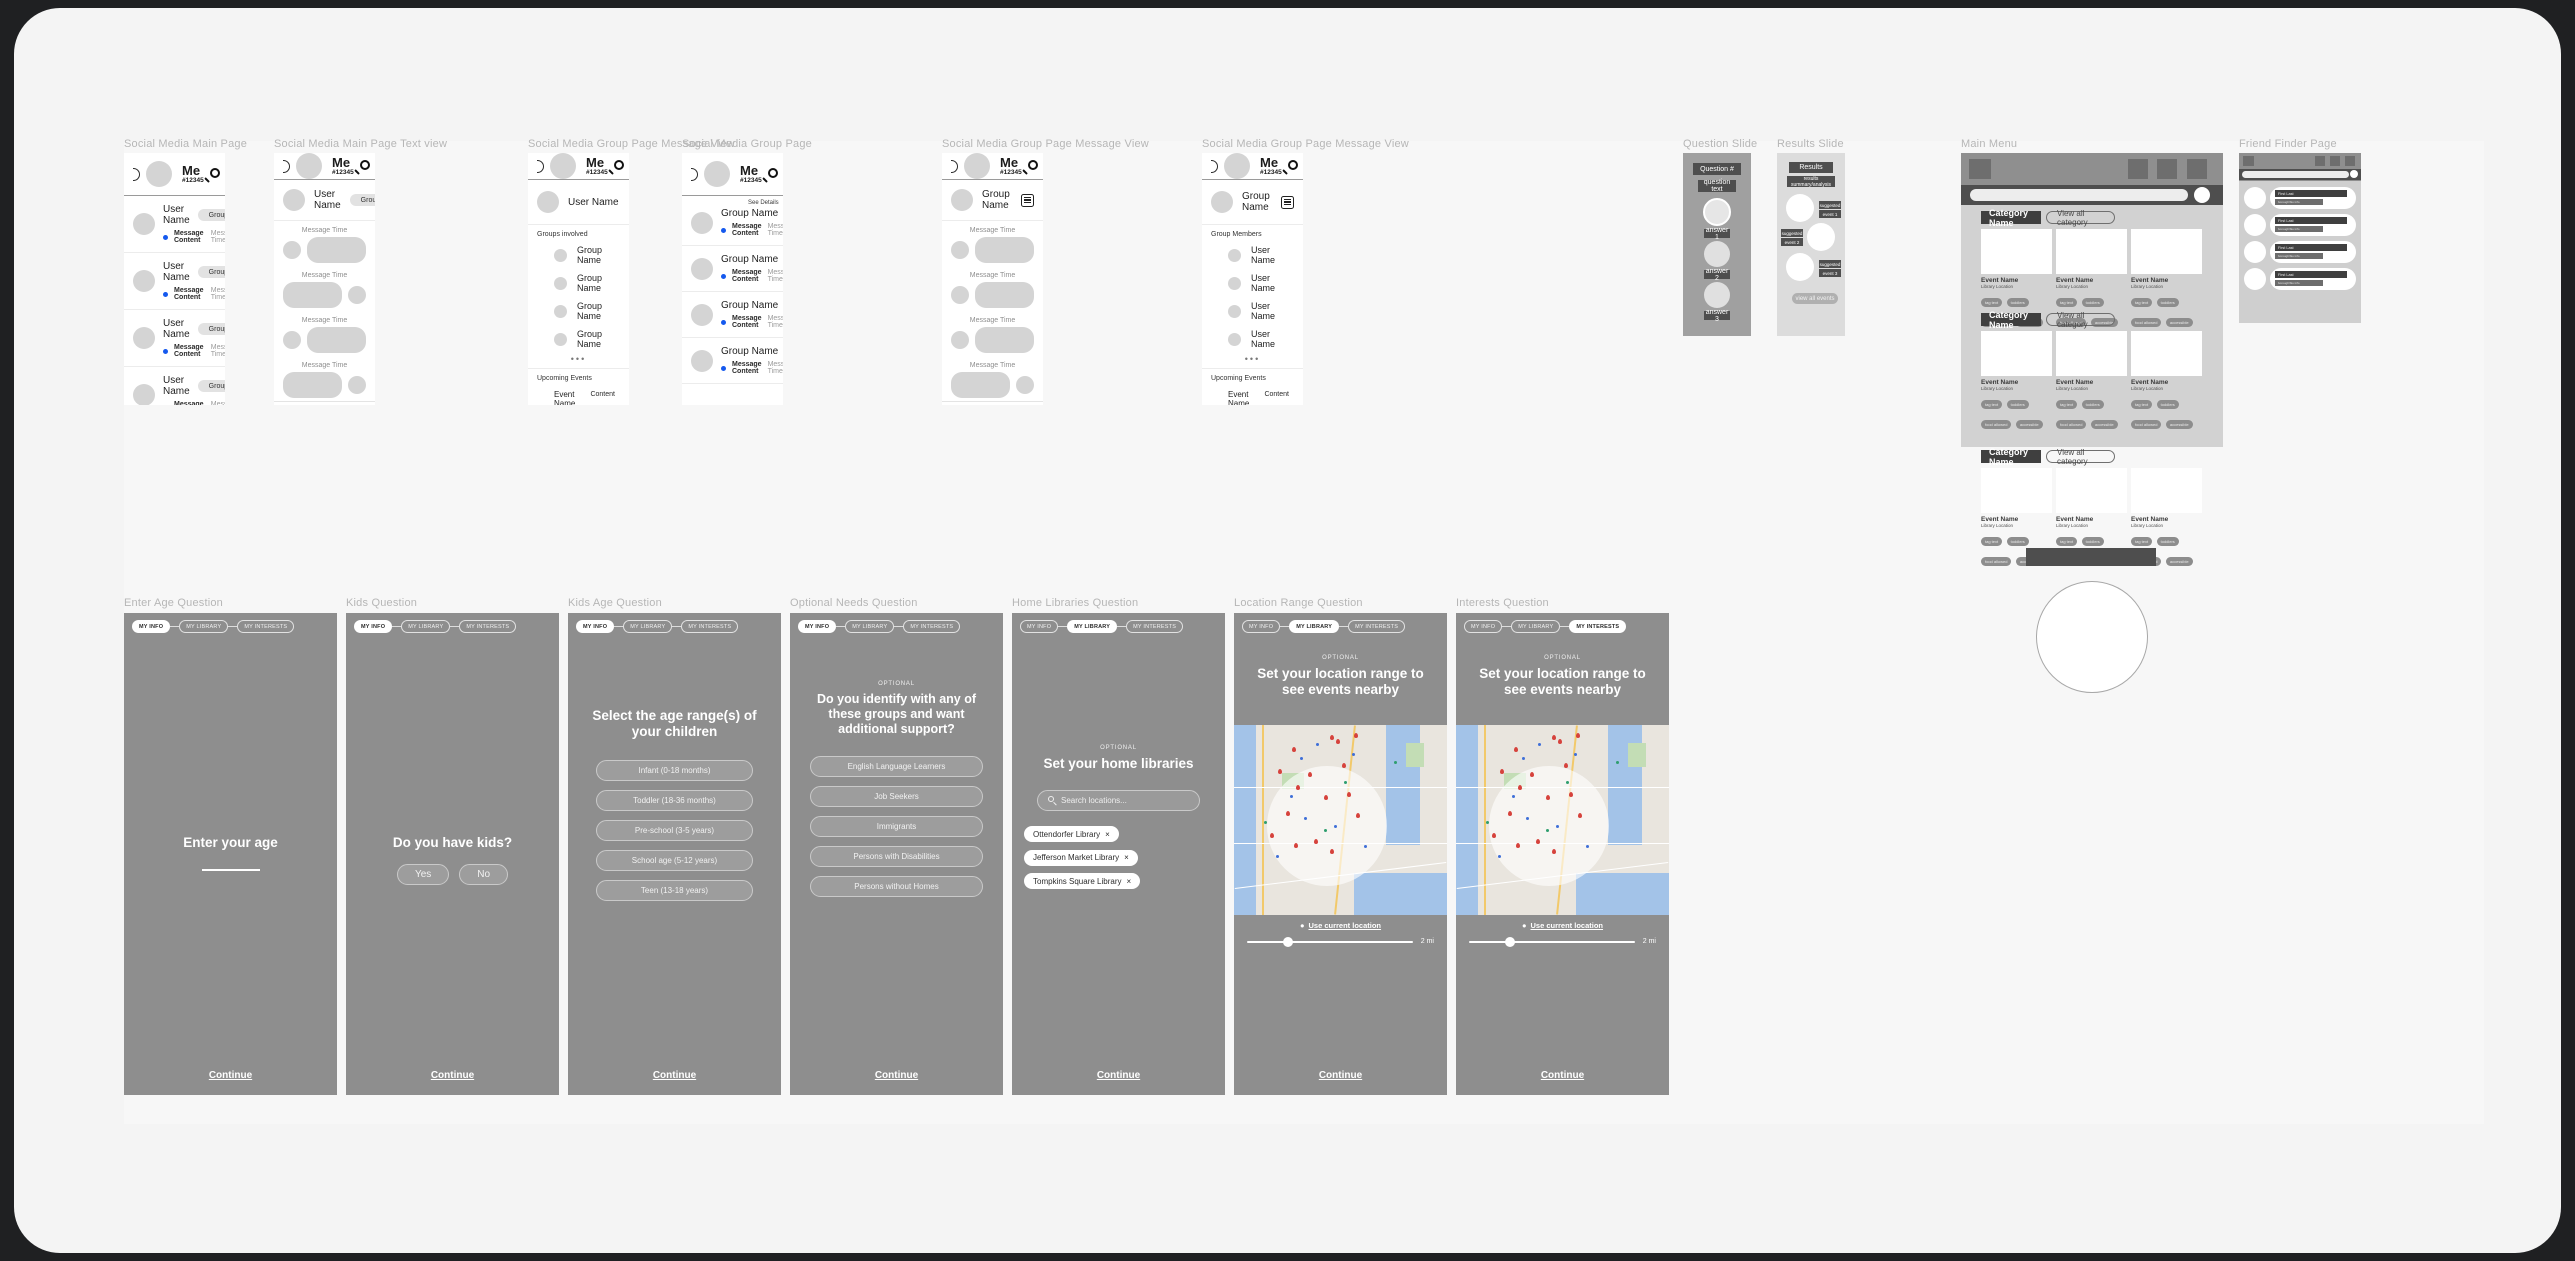 Image resolution: width=2575 pixels, height=1261 pixels. I want to click on slider-knob, so click(1510, 941).